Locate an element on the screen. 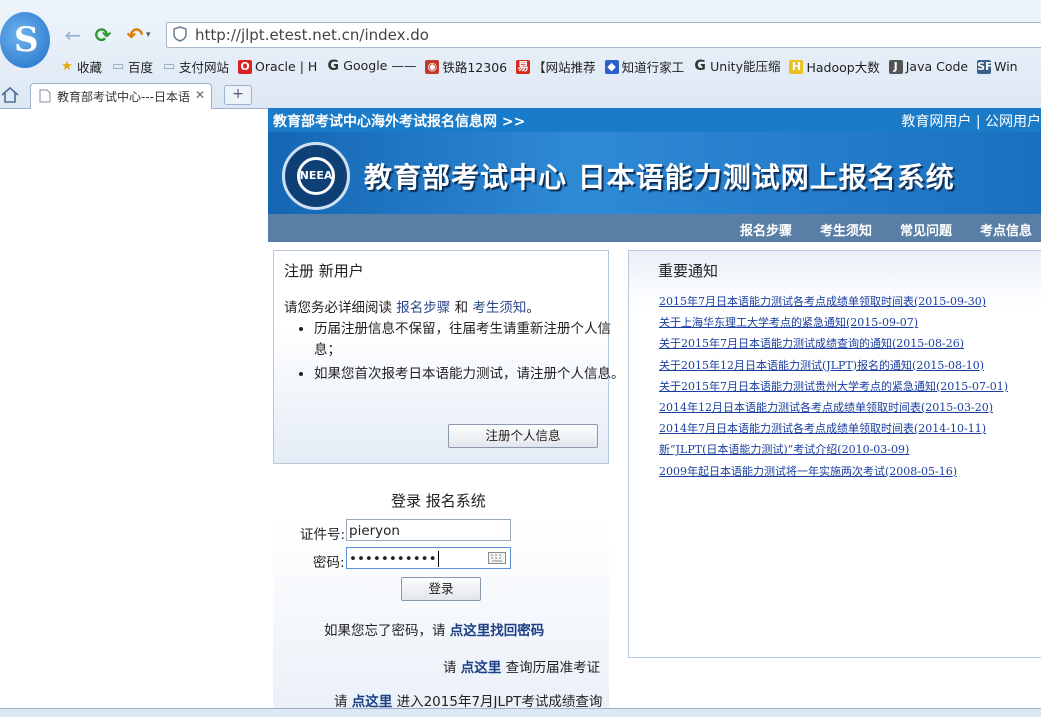 The height and width of the screenshot is (717, 1041). login-heading: 登录 报名系统 is located at coordinates (438, 501).